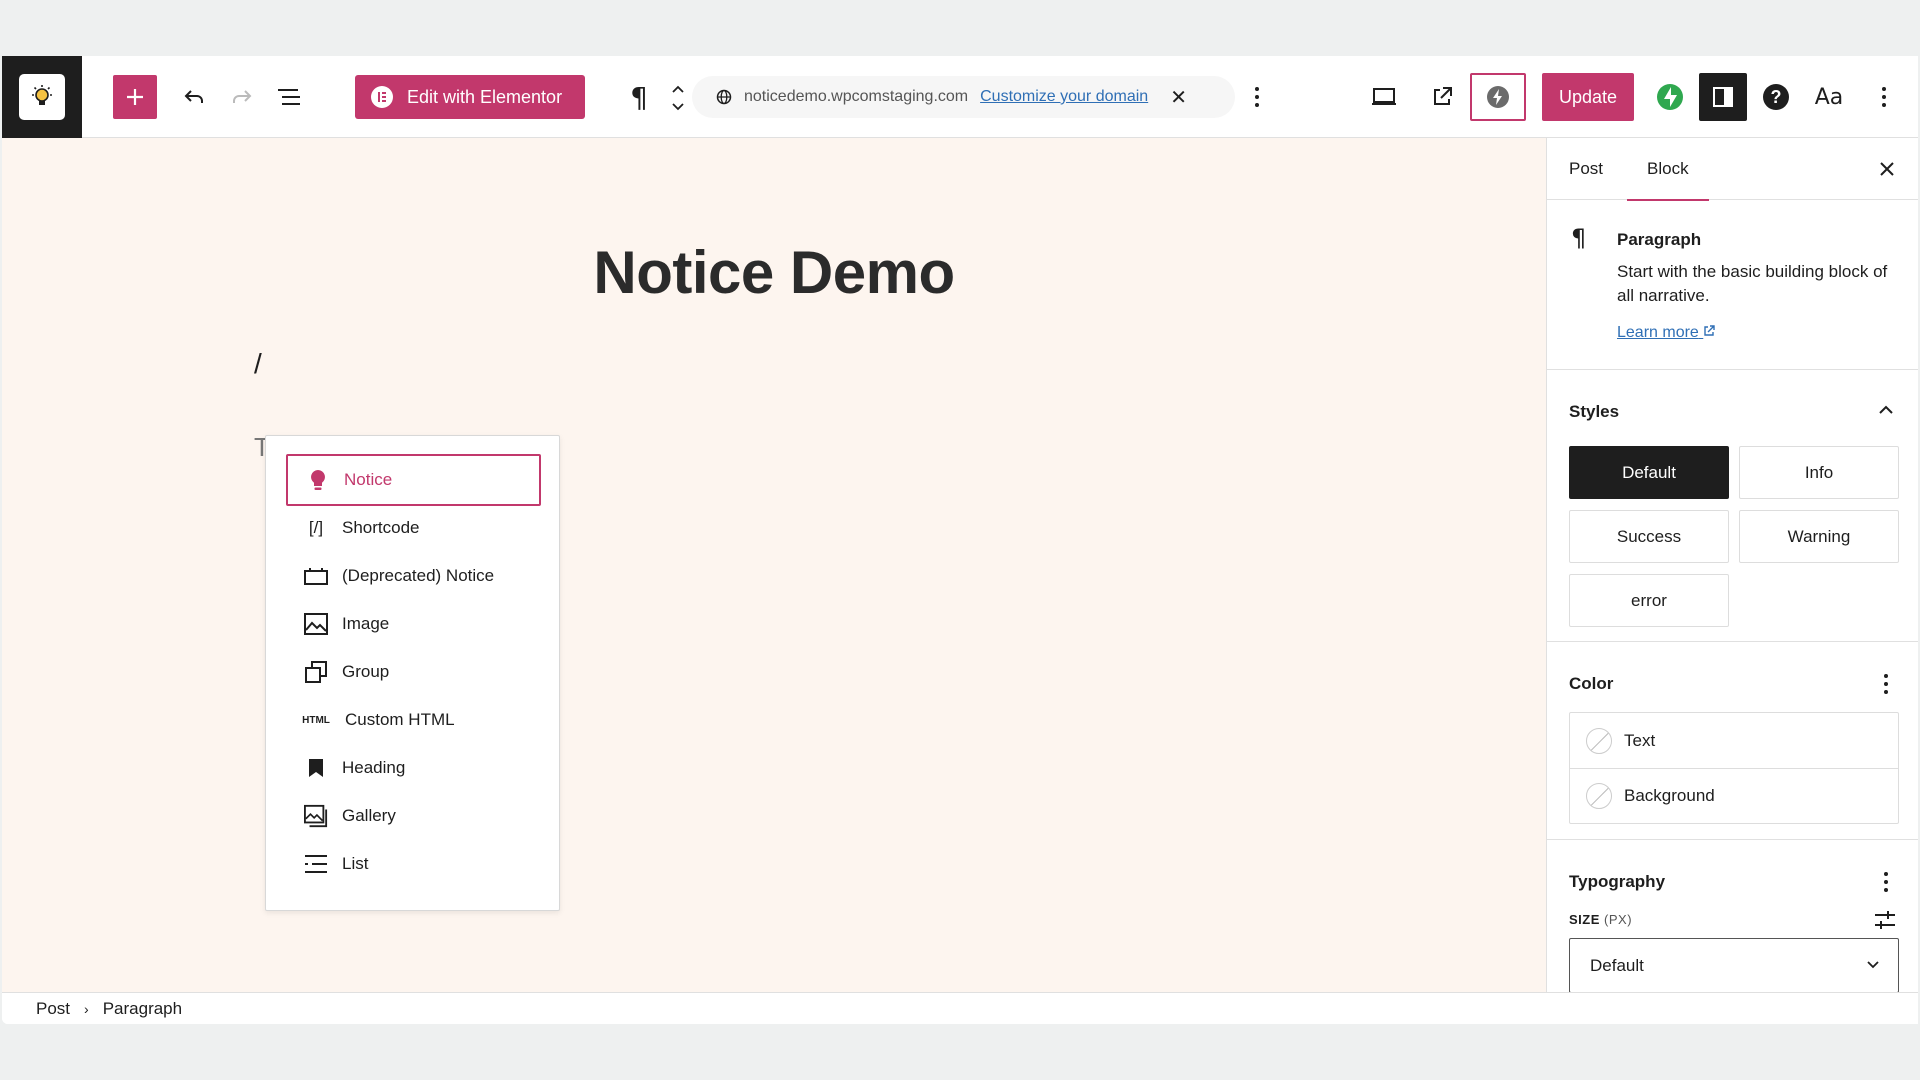 The image size is (1920, 1080). What do you see at coordinates (1586, 169) in the screenshot?
I see `tab-post: Post` at bounding box center [1586, 169].